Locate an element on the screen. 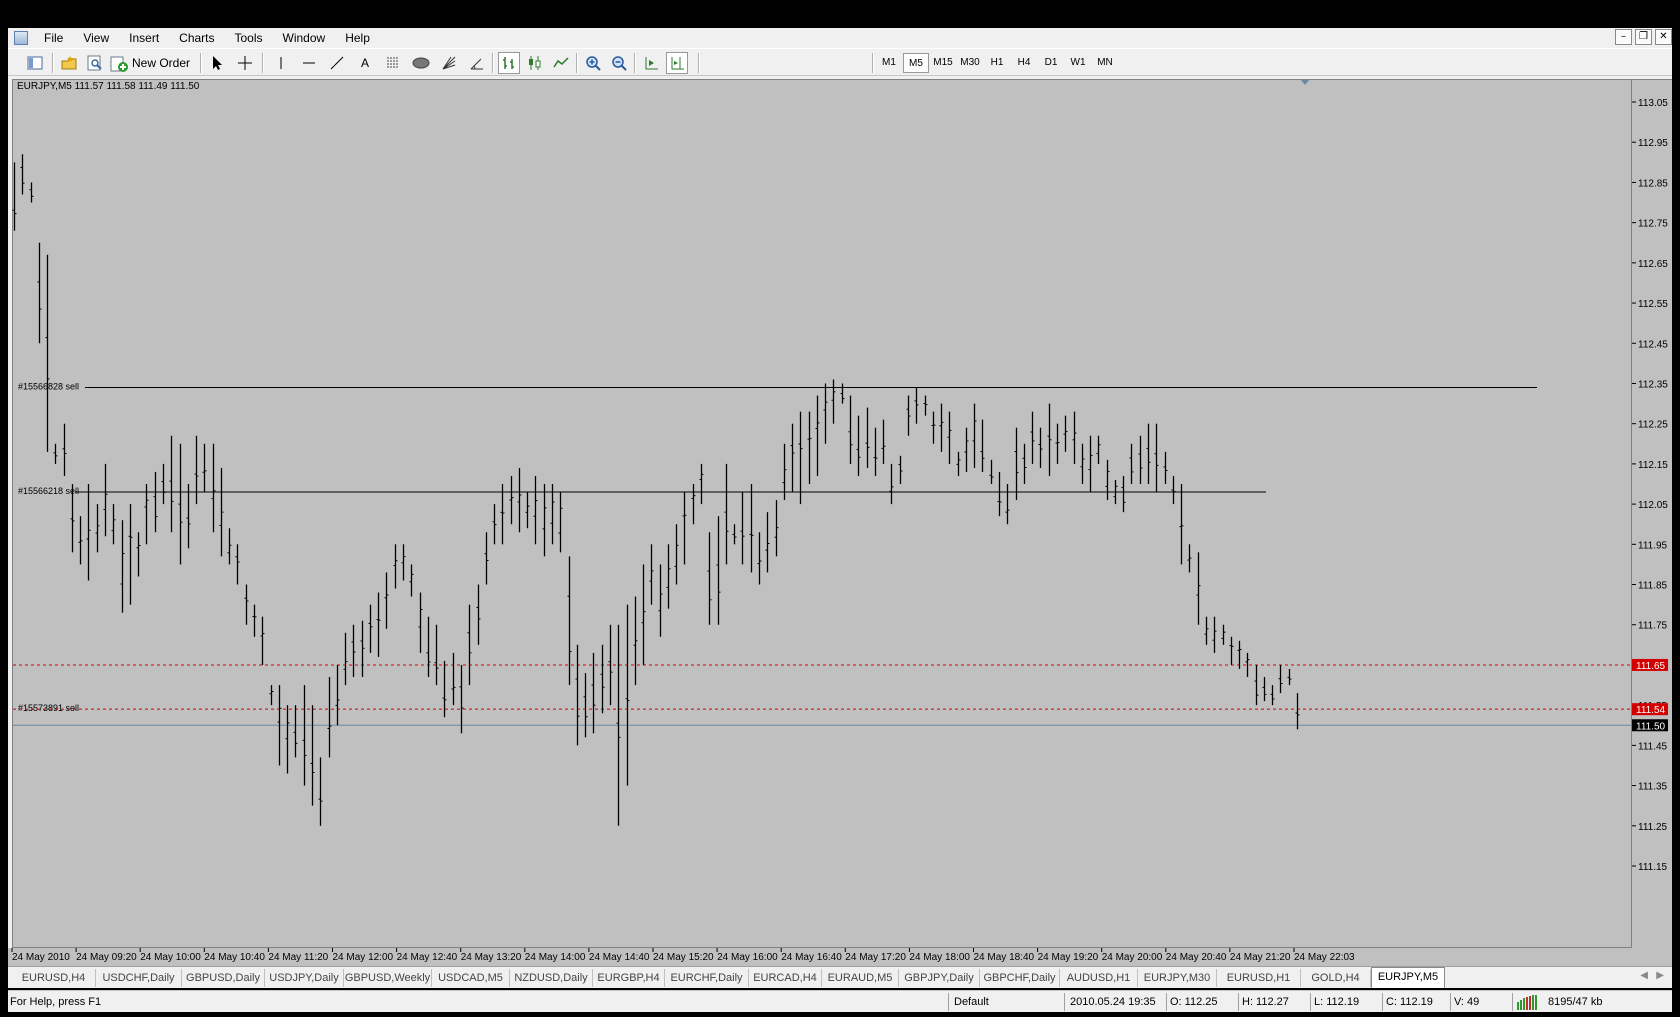  time-tick-label: 24 May 20:40 is located at coordinates (1196, 957).